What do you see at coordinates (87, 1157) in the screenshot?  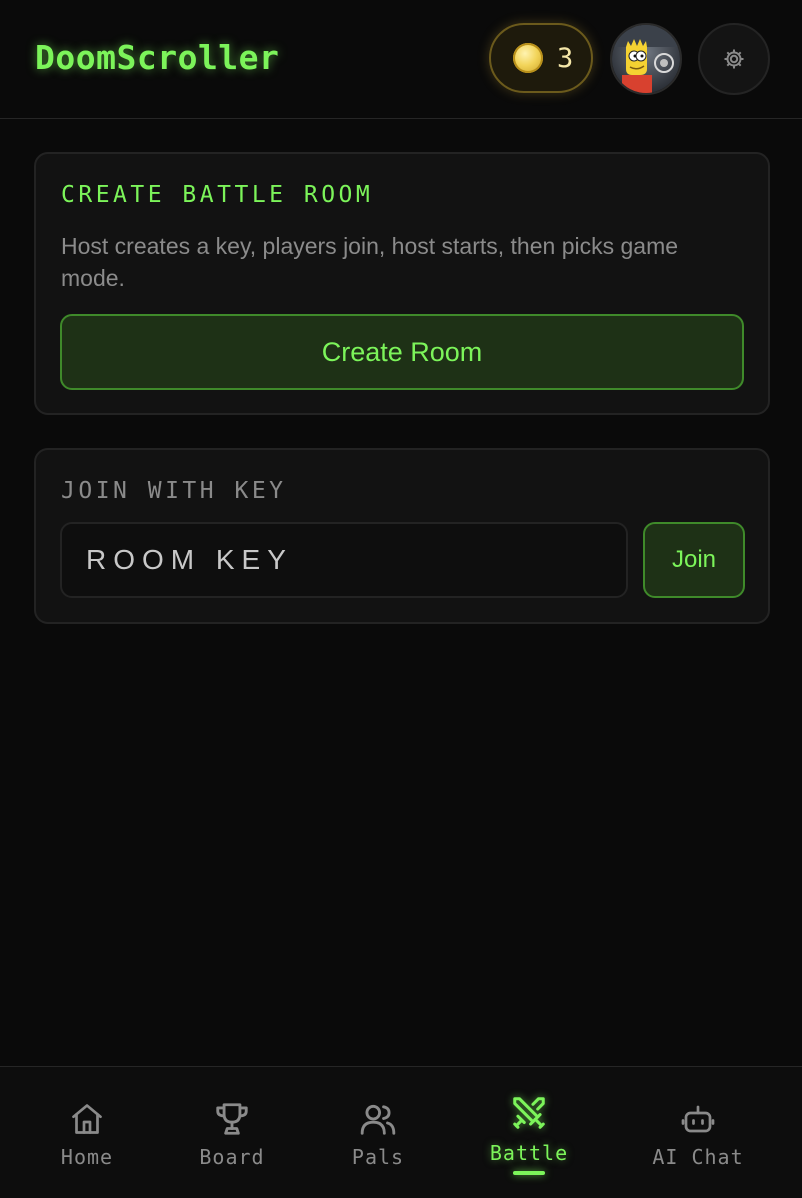 I see `nav-home-label: Home` at bounding box center [87, 1157].